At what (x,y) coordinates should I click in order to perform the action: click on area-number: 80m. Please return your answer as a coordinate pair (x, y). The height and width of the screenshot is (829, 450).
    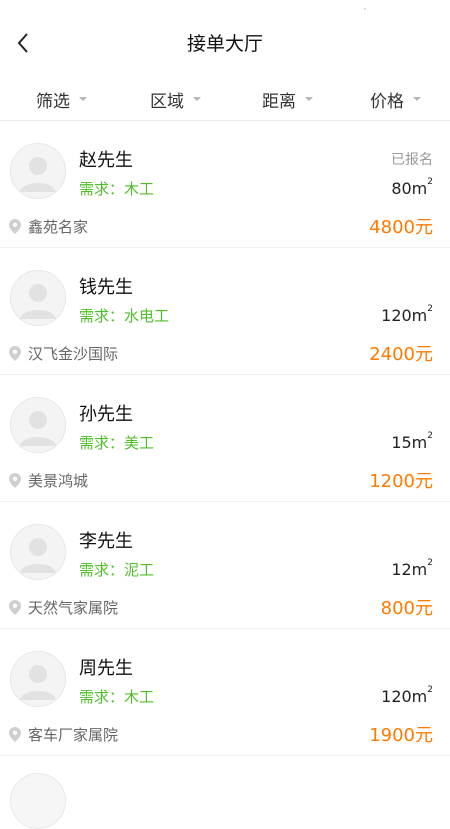
    Looking at the image, I should click on (409, 188).